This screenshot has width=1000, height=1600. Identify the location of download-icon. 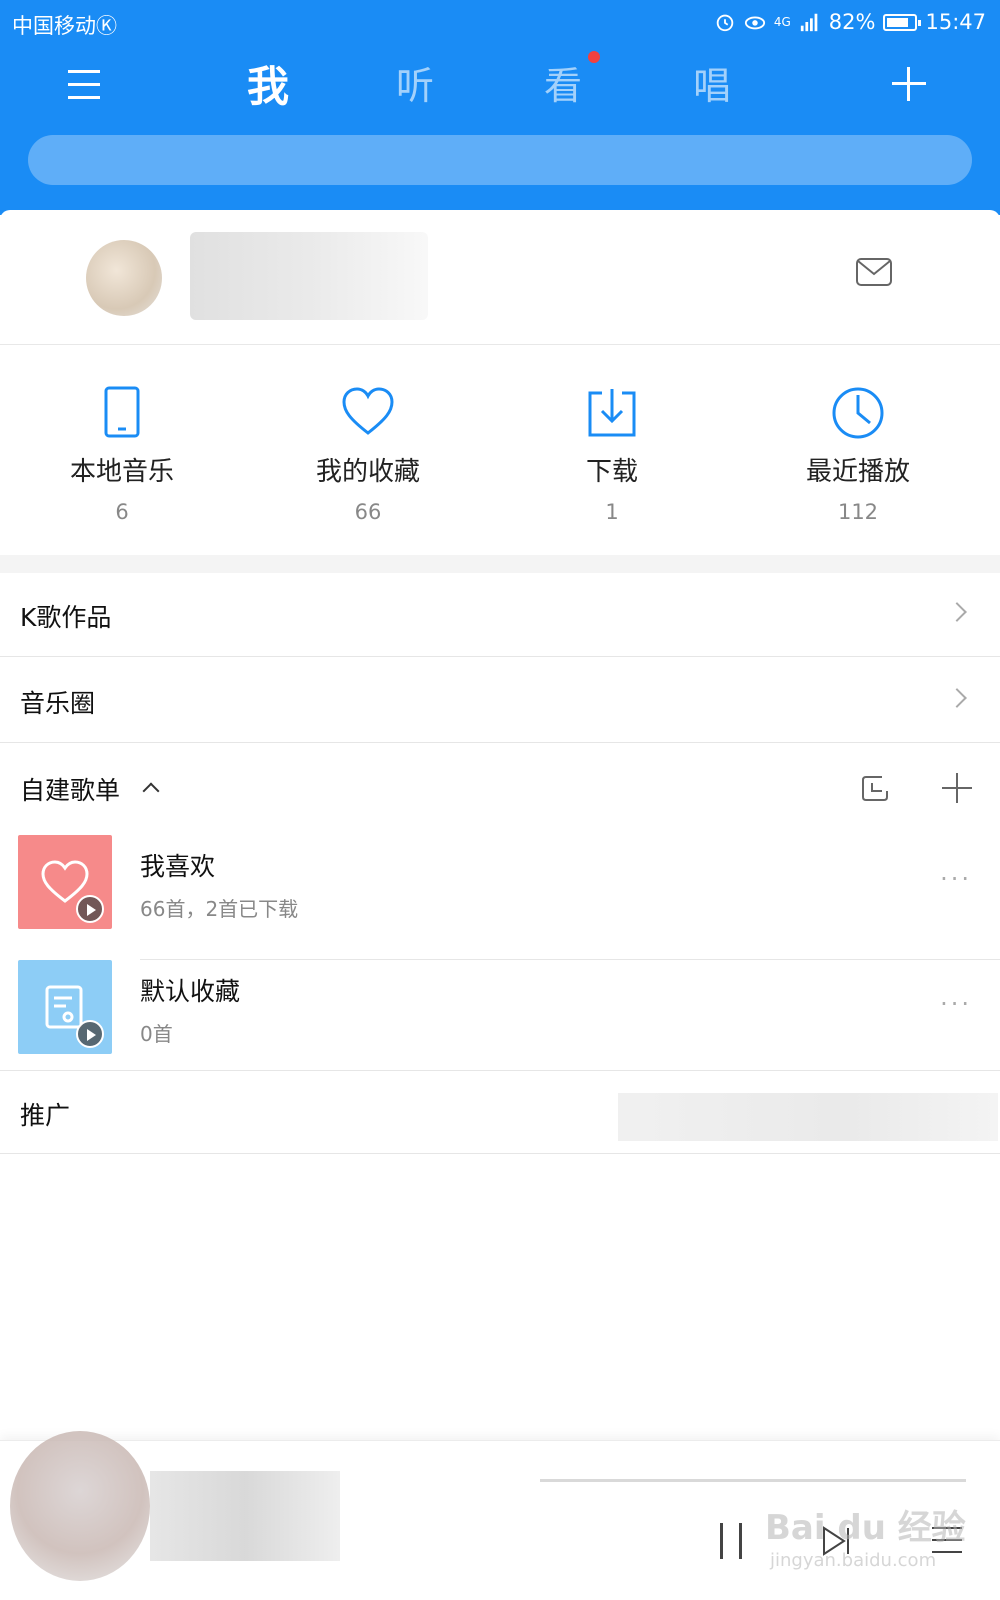
(612, 413).